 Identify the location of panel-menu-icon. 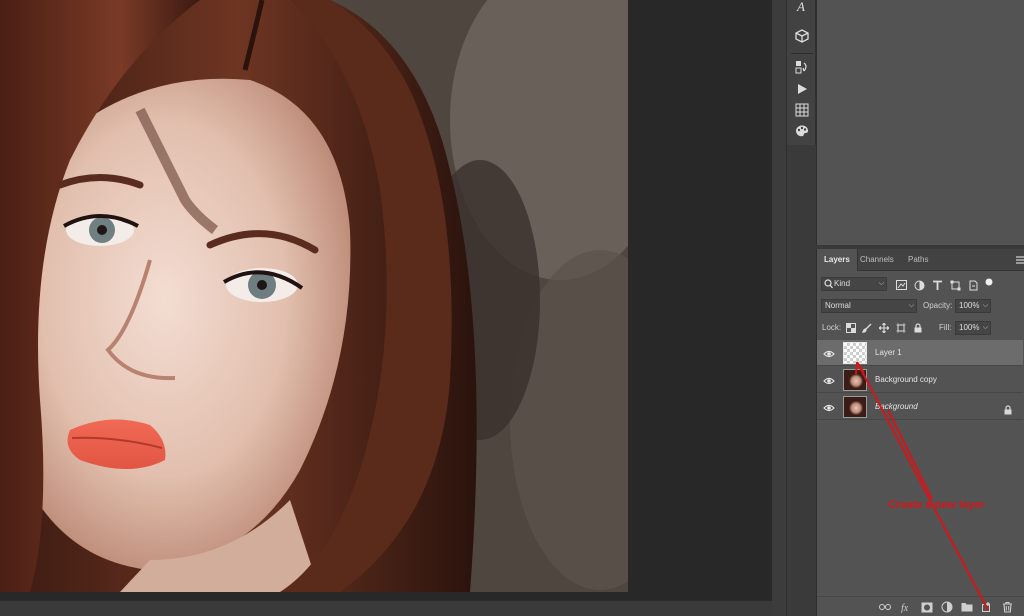
(1019, 260).